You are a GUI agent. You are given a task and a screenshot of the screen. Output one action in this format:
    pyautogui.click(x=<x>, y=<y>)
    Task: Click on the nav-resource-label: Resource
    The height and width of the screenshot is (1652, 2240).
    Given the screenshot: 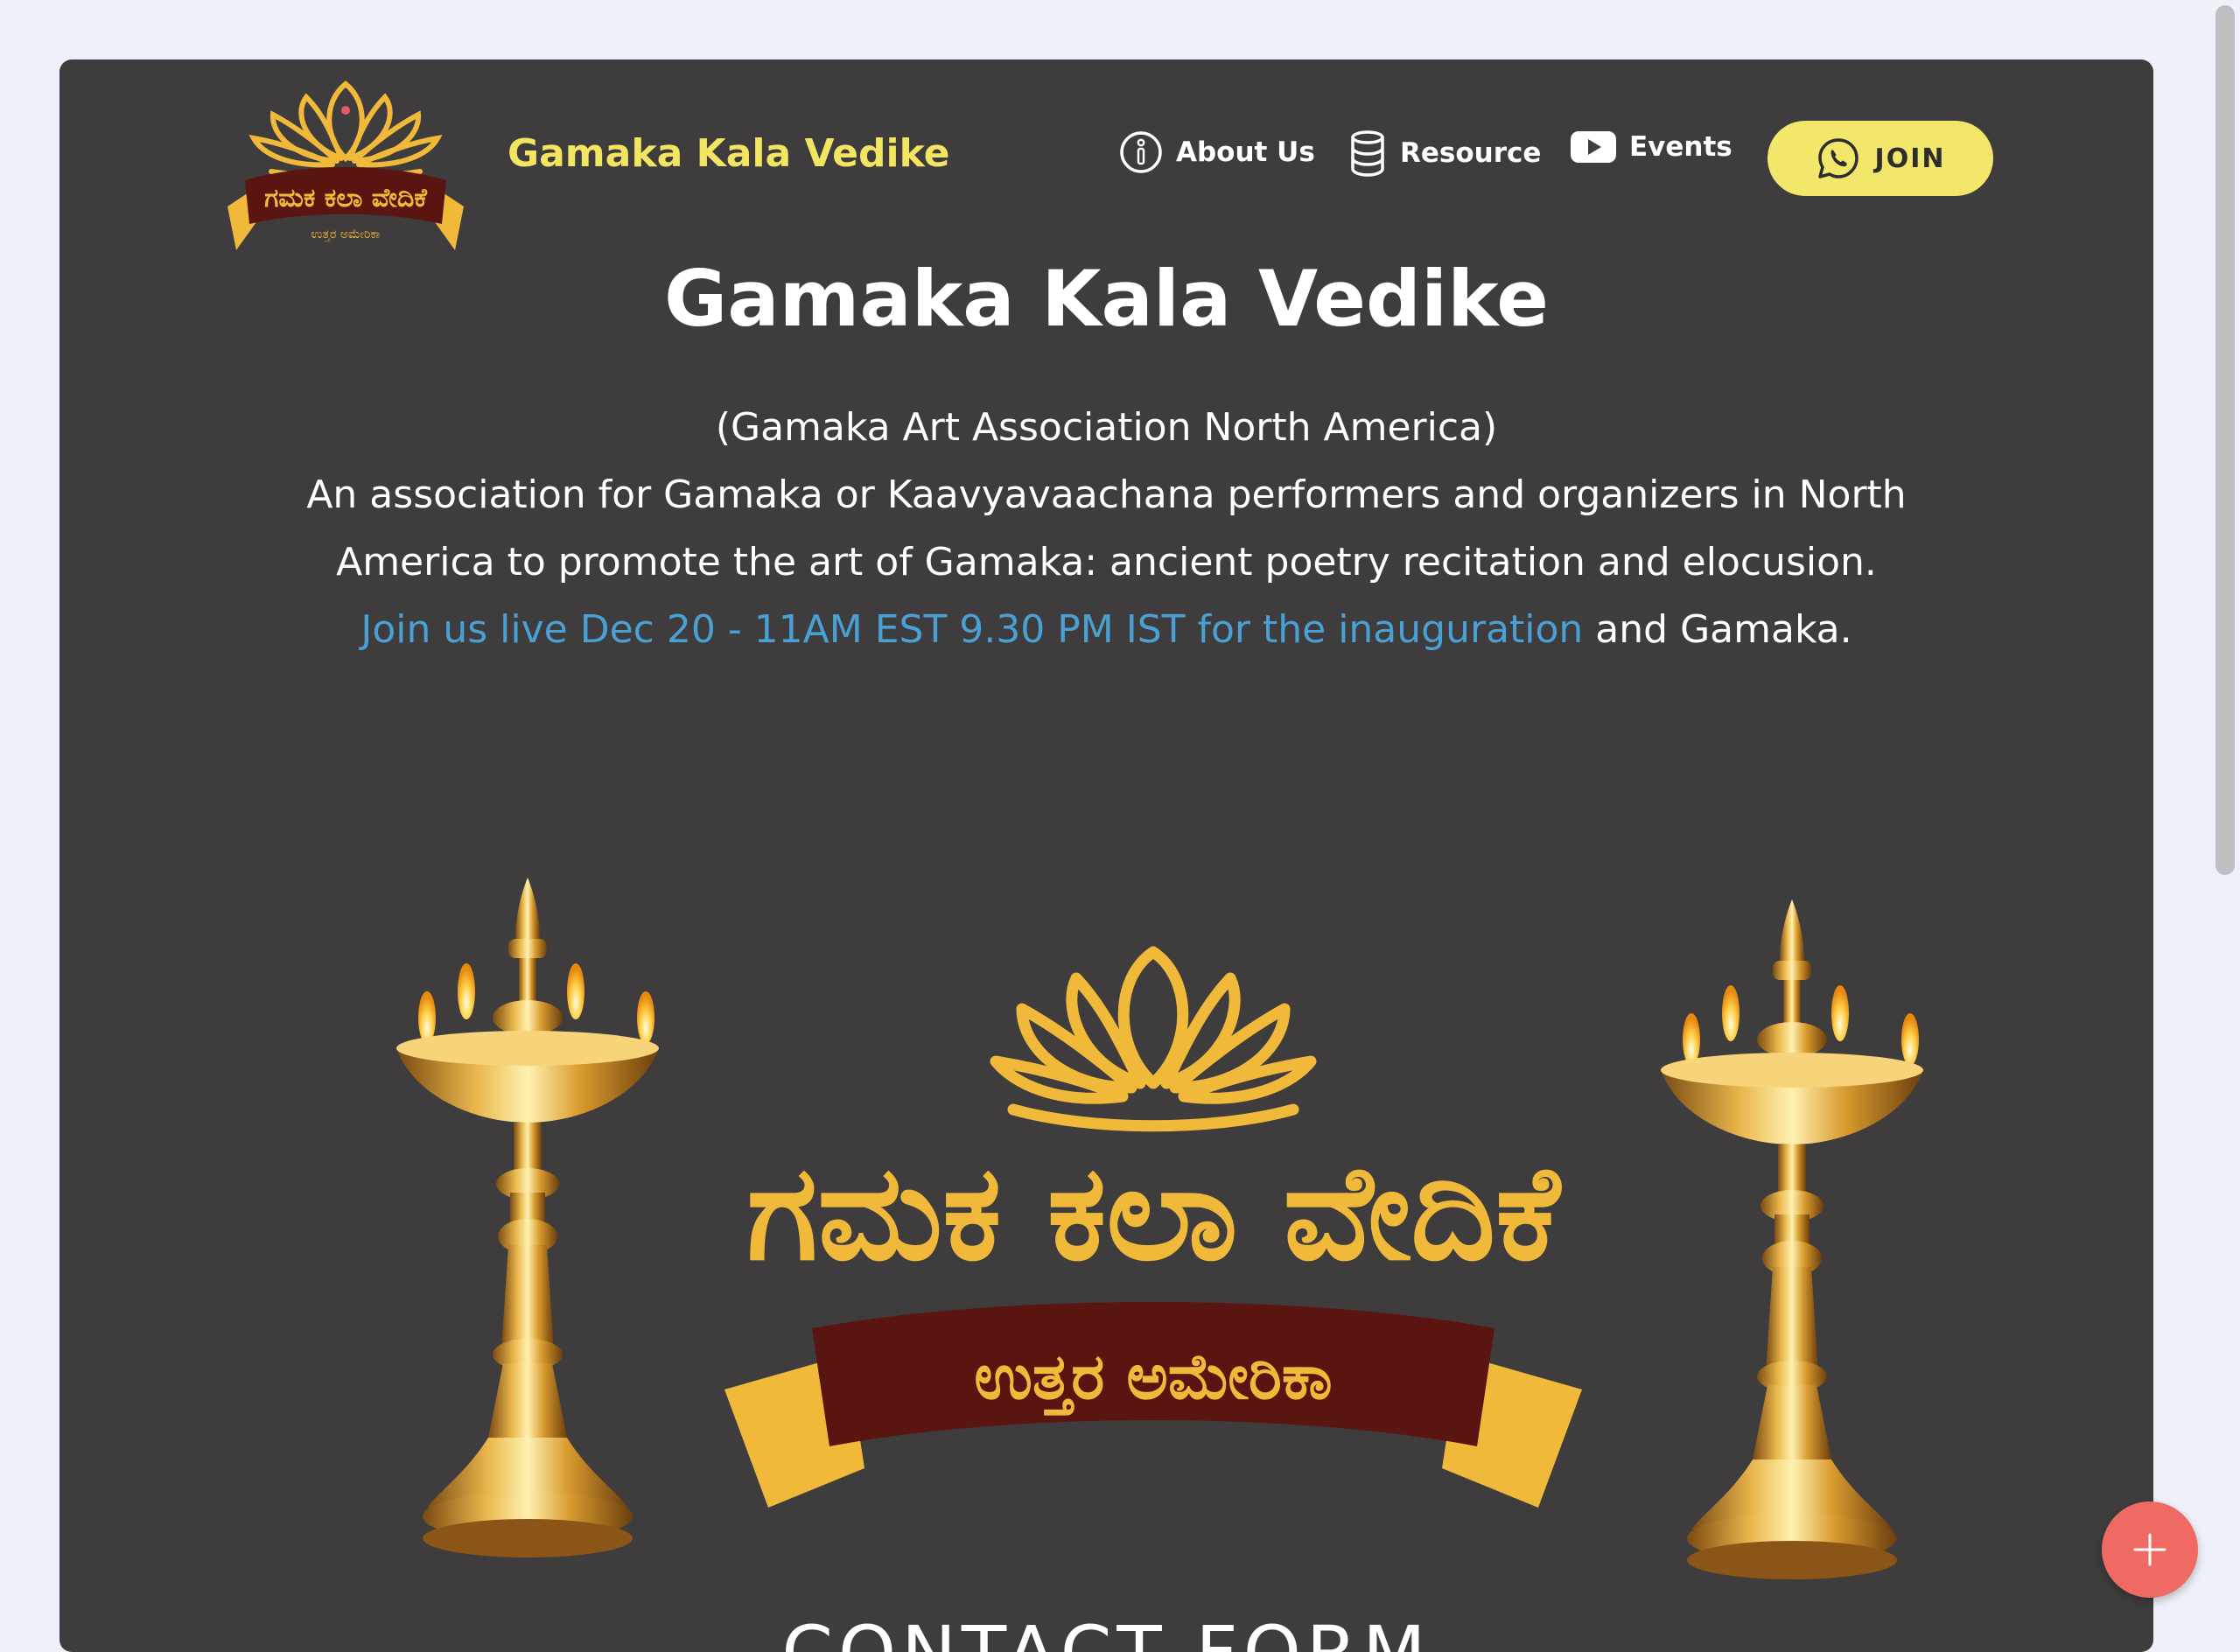 What is the action you would take?
    pyautogui.click(x=1471, y=153)
    